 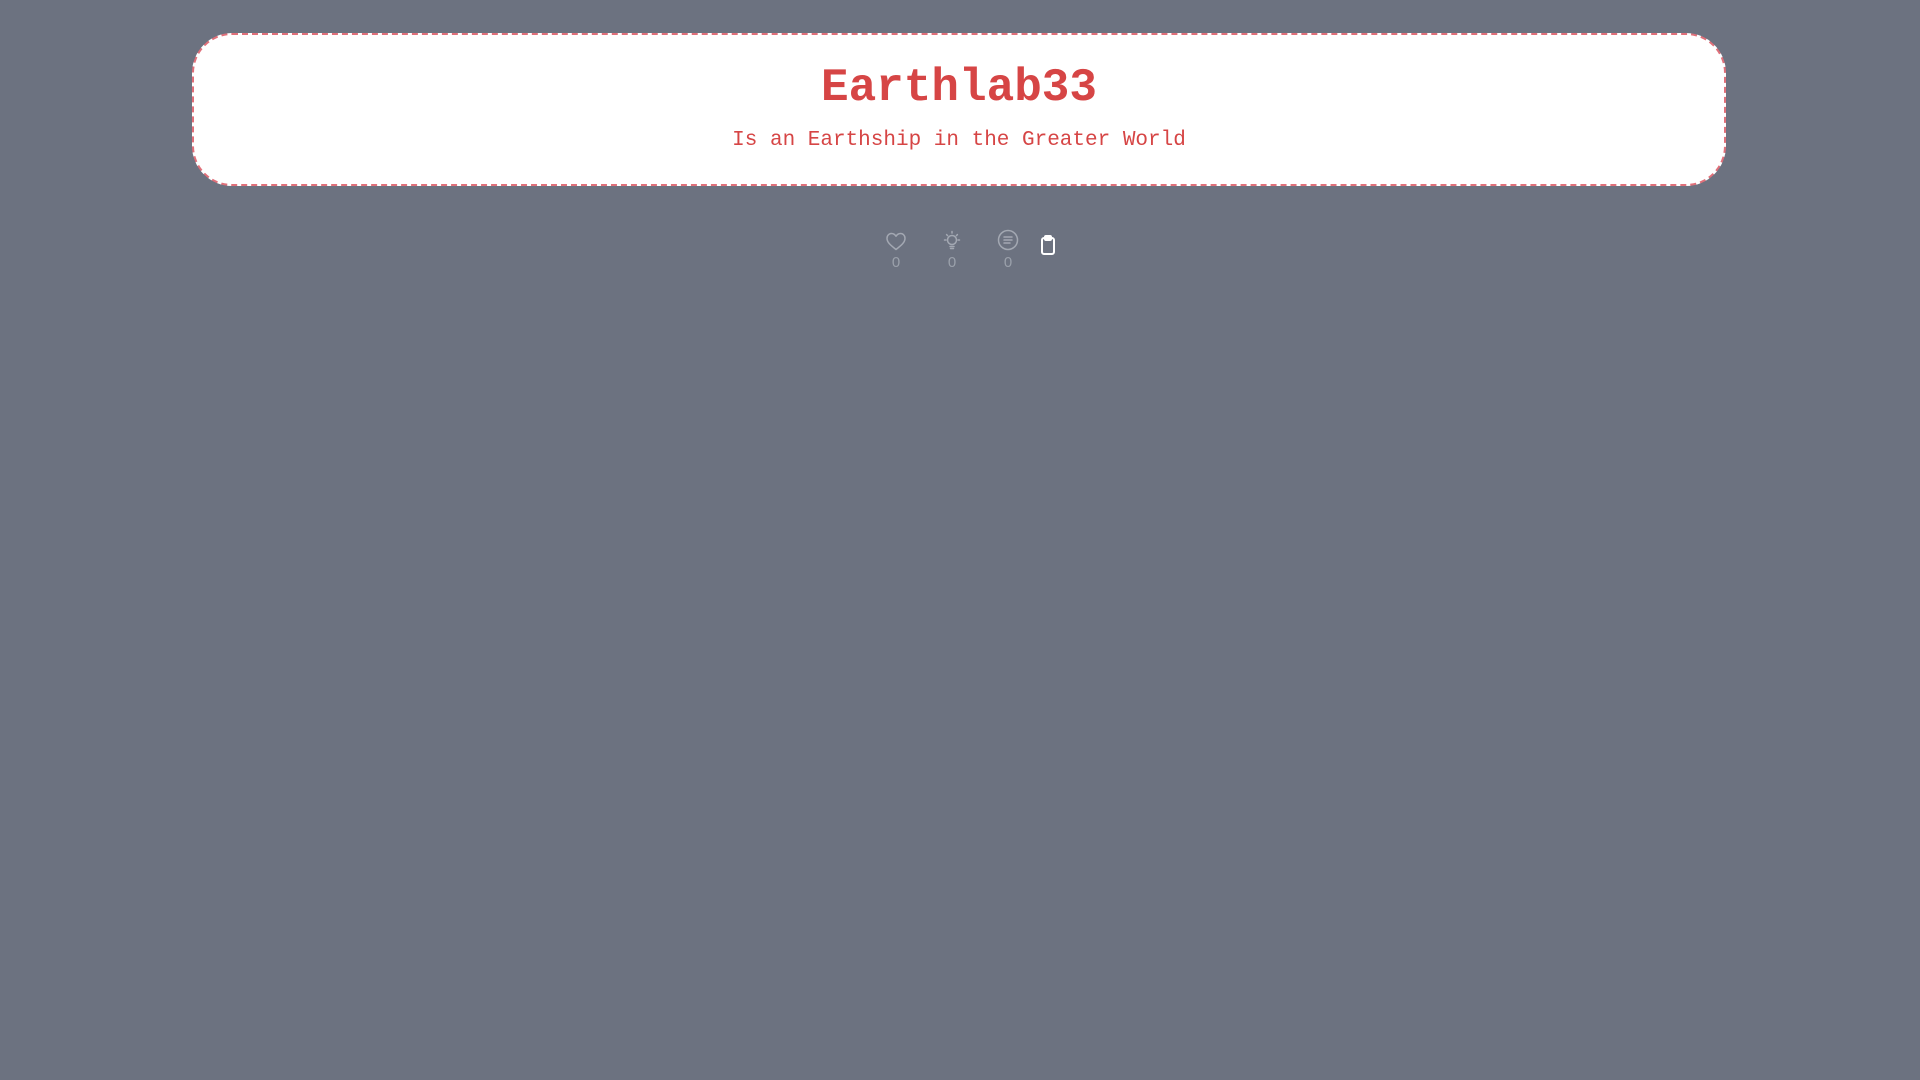 I want to click on page-title: Earthlab33, so click(x=959, y=88).